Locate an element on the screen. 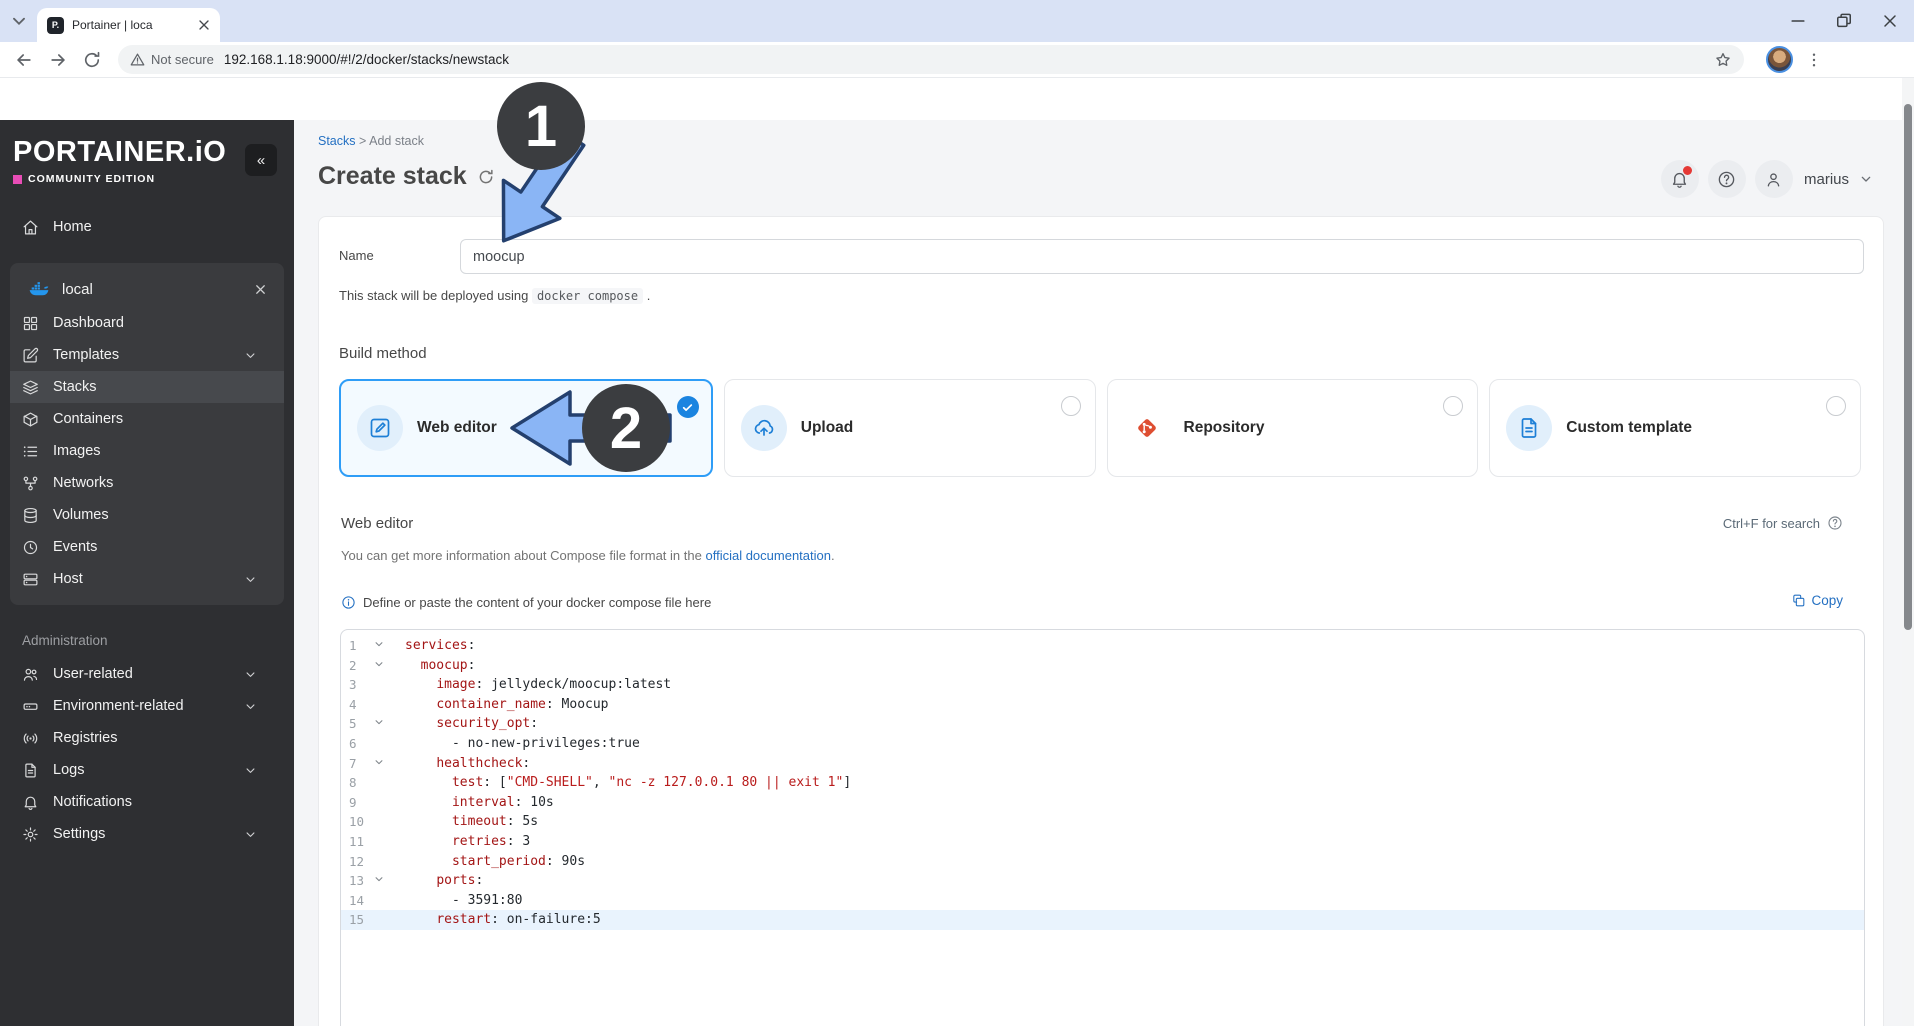 The height and width of the screenshot is (1026, 1914). sidebar-collapse-button: « is located at coordinates (261, 160).